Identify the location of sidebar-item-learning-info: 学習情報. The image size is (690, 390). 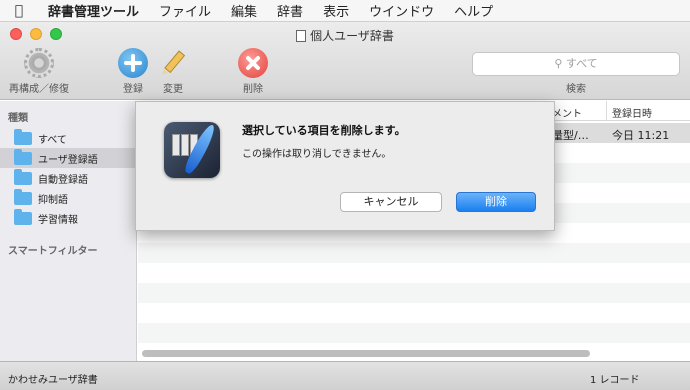
(68, 218).